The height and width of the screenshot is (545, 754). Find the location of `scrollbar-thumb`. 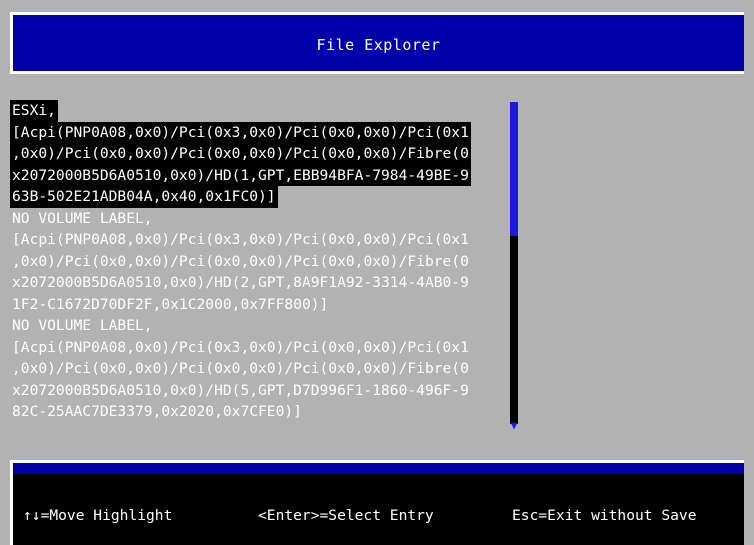

scrollbar-thumb is located at coordinates (514, 169).